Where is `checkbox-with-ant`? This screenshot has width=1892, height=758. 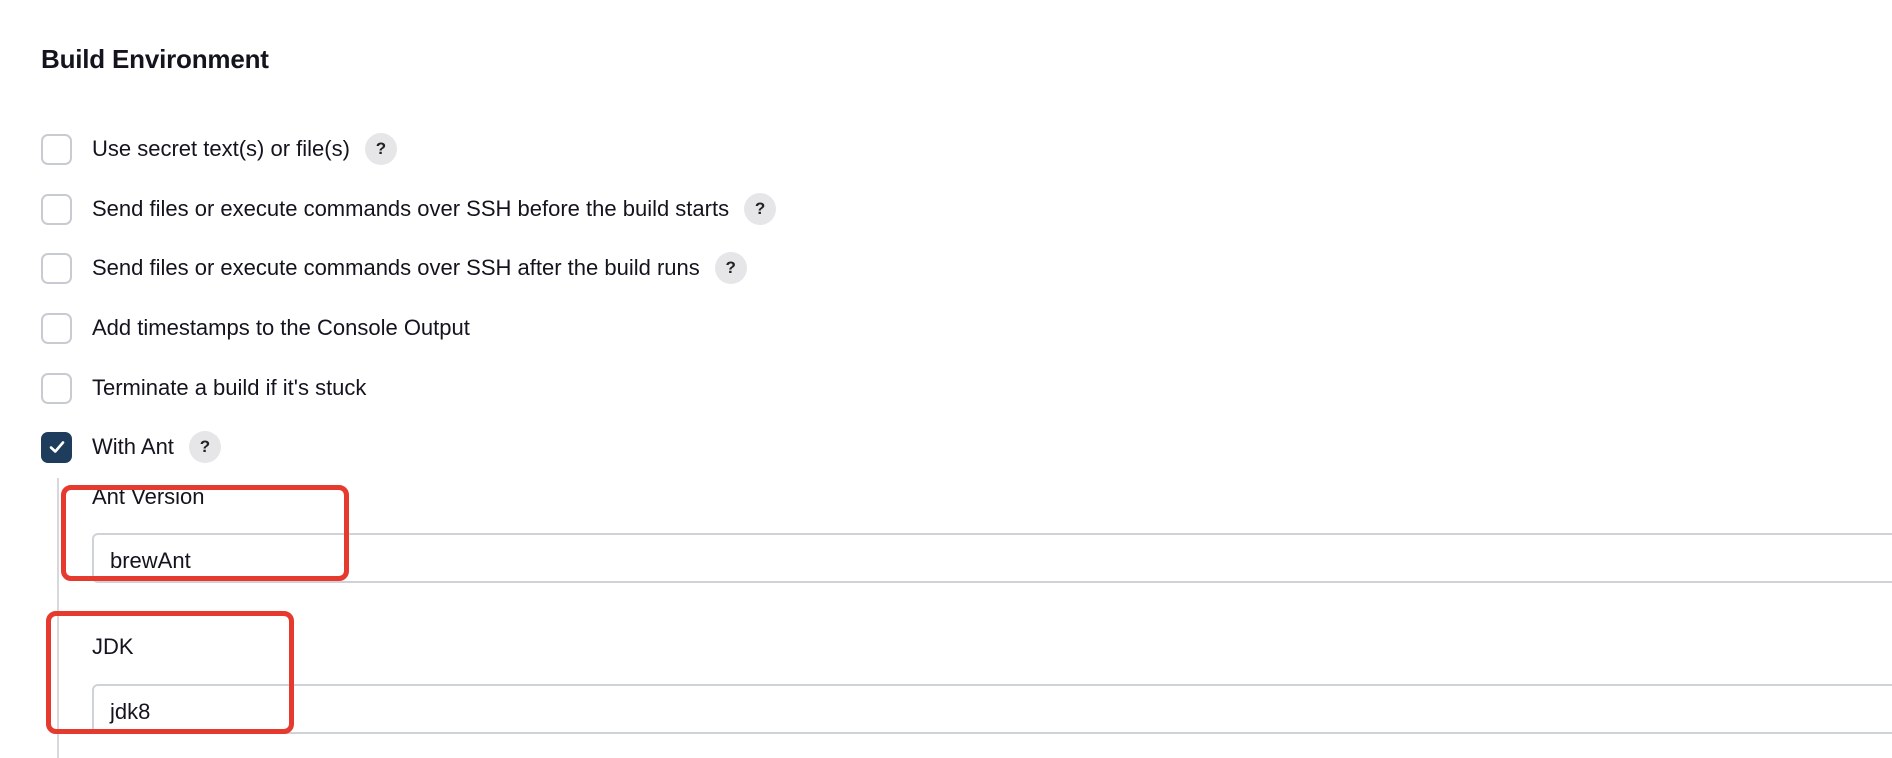 checkbox-with-ant is located at coordinates (56, 447).